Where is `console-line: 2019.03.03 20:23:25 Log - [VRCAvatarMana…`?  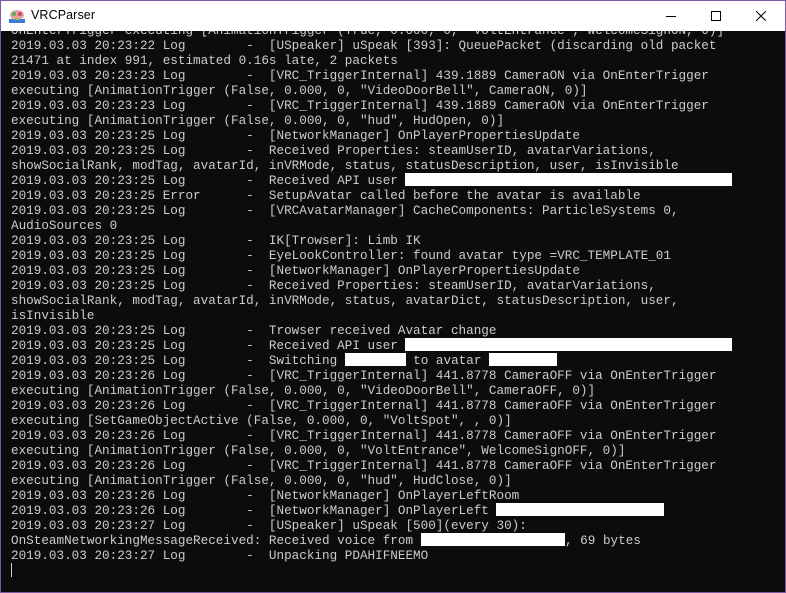
console-line: 2019.03.03 20:23:25 Log - [VRCAvatarMana… is located at coordinates (371, 210).